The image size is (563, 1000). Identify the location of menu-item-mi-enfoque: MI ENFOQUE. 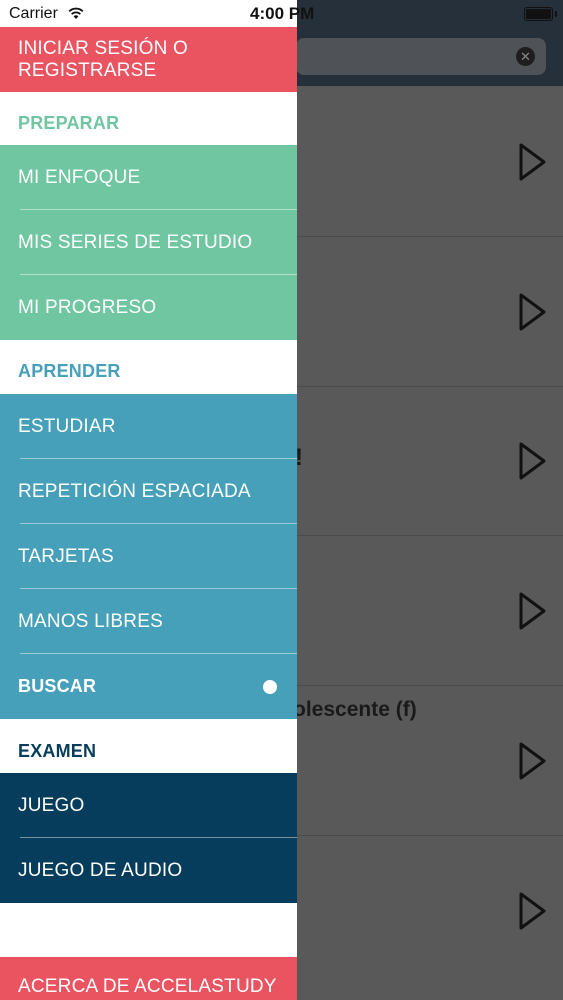
(148, 177).